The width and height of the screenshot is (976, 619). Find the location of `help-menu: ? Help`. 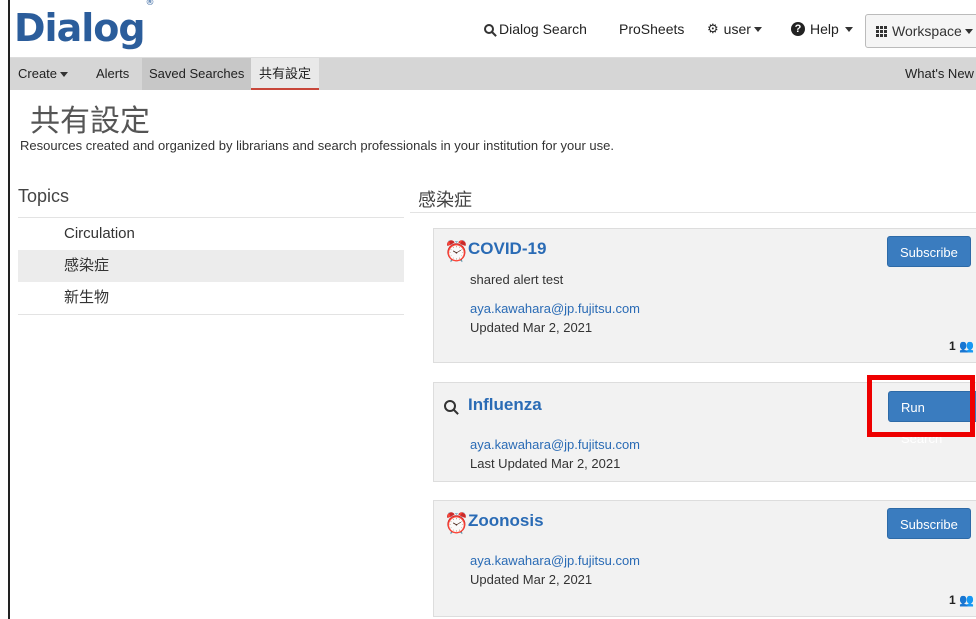

help-menu: ? Help is located at coordinates (822, 29).